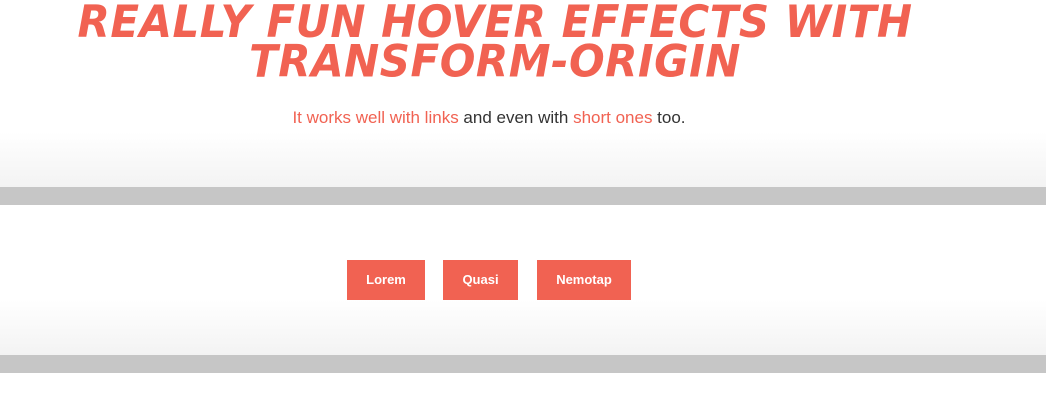 This screenshot has height=418, width=1046. What do you see at coordinates (669, 117) in the screenshot?
I see `tagline-text-end: too.` at bounding box center [669, 117].